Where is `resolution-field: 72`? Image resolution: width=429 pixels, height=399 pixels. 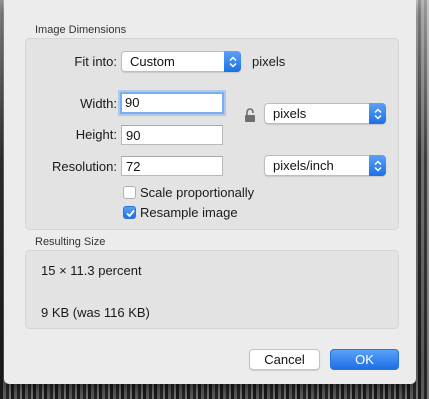
resolution-field: 72 is located at coordinates (172, 166).